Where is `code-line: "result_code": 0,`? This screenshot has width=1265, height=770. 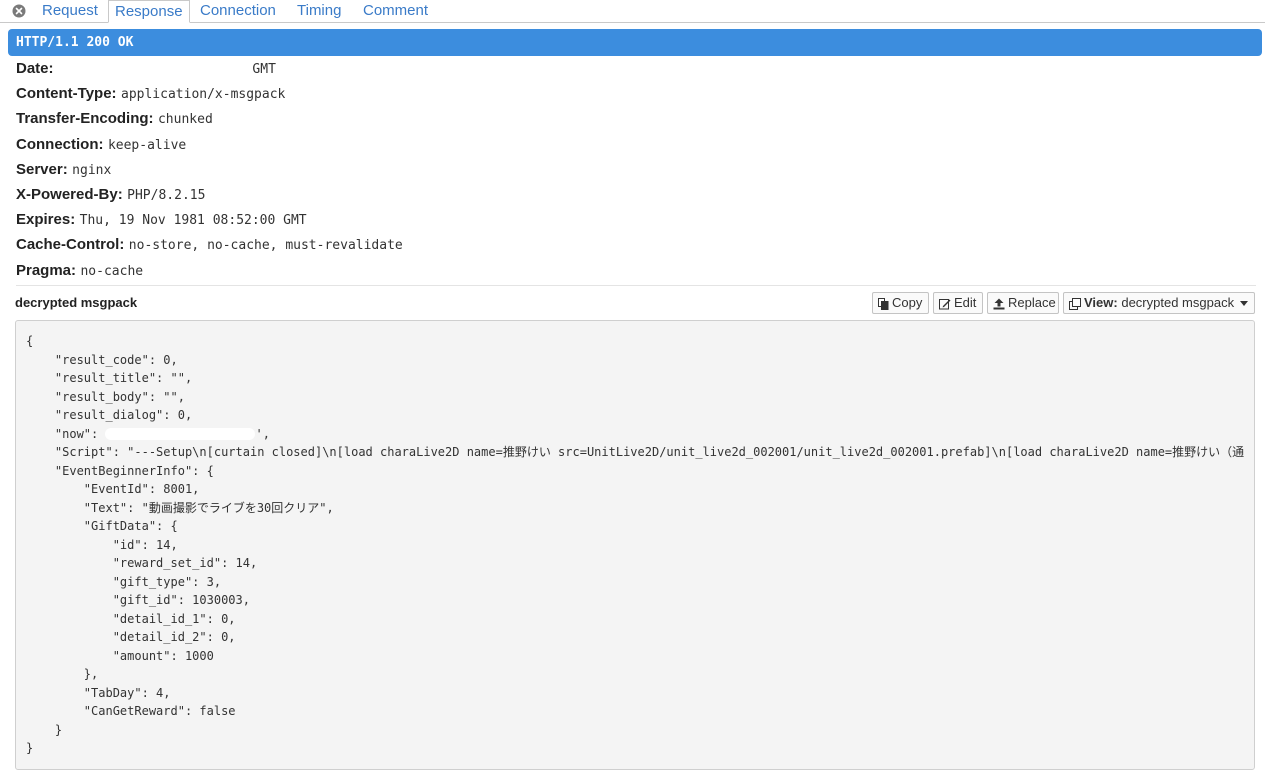 code-line: "result_code": 0, is located at coordinates (102, 359).